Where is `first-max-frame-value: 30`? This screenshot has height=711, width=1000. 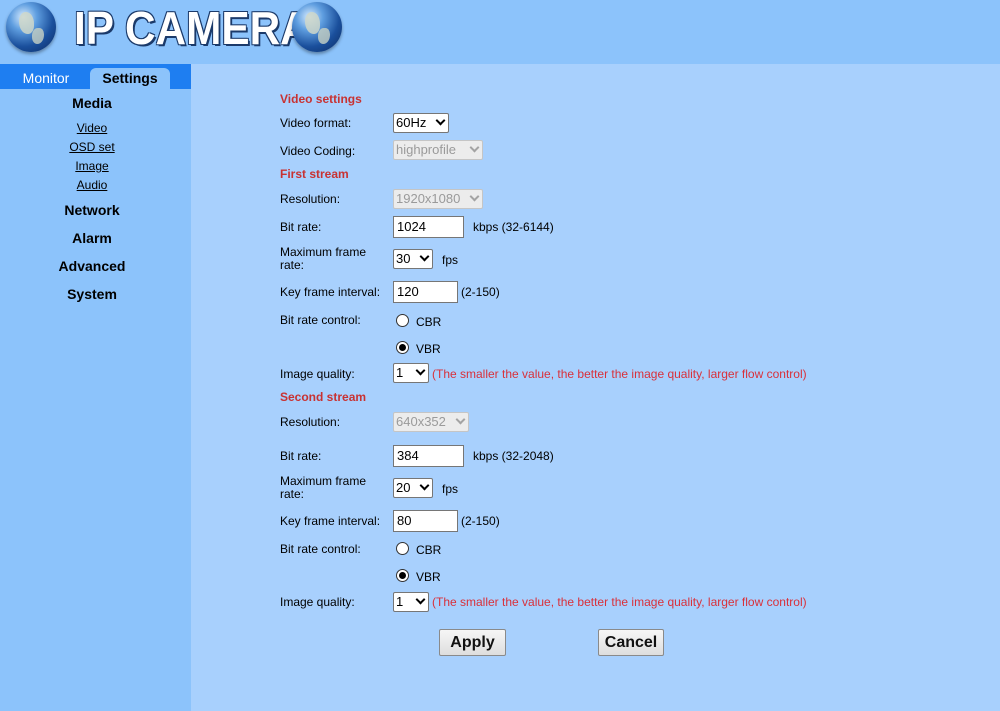
first-max-frame-value: 30 is located at coordinates (403, 258).